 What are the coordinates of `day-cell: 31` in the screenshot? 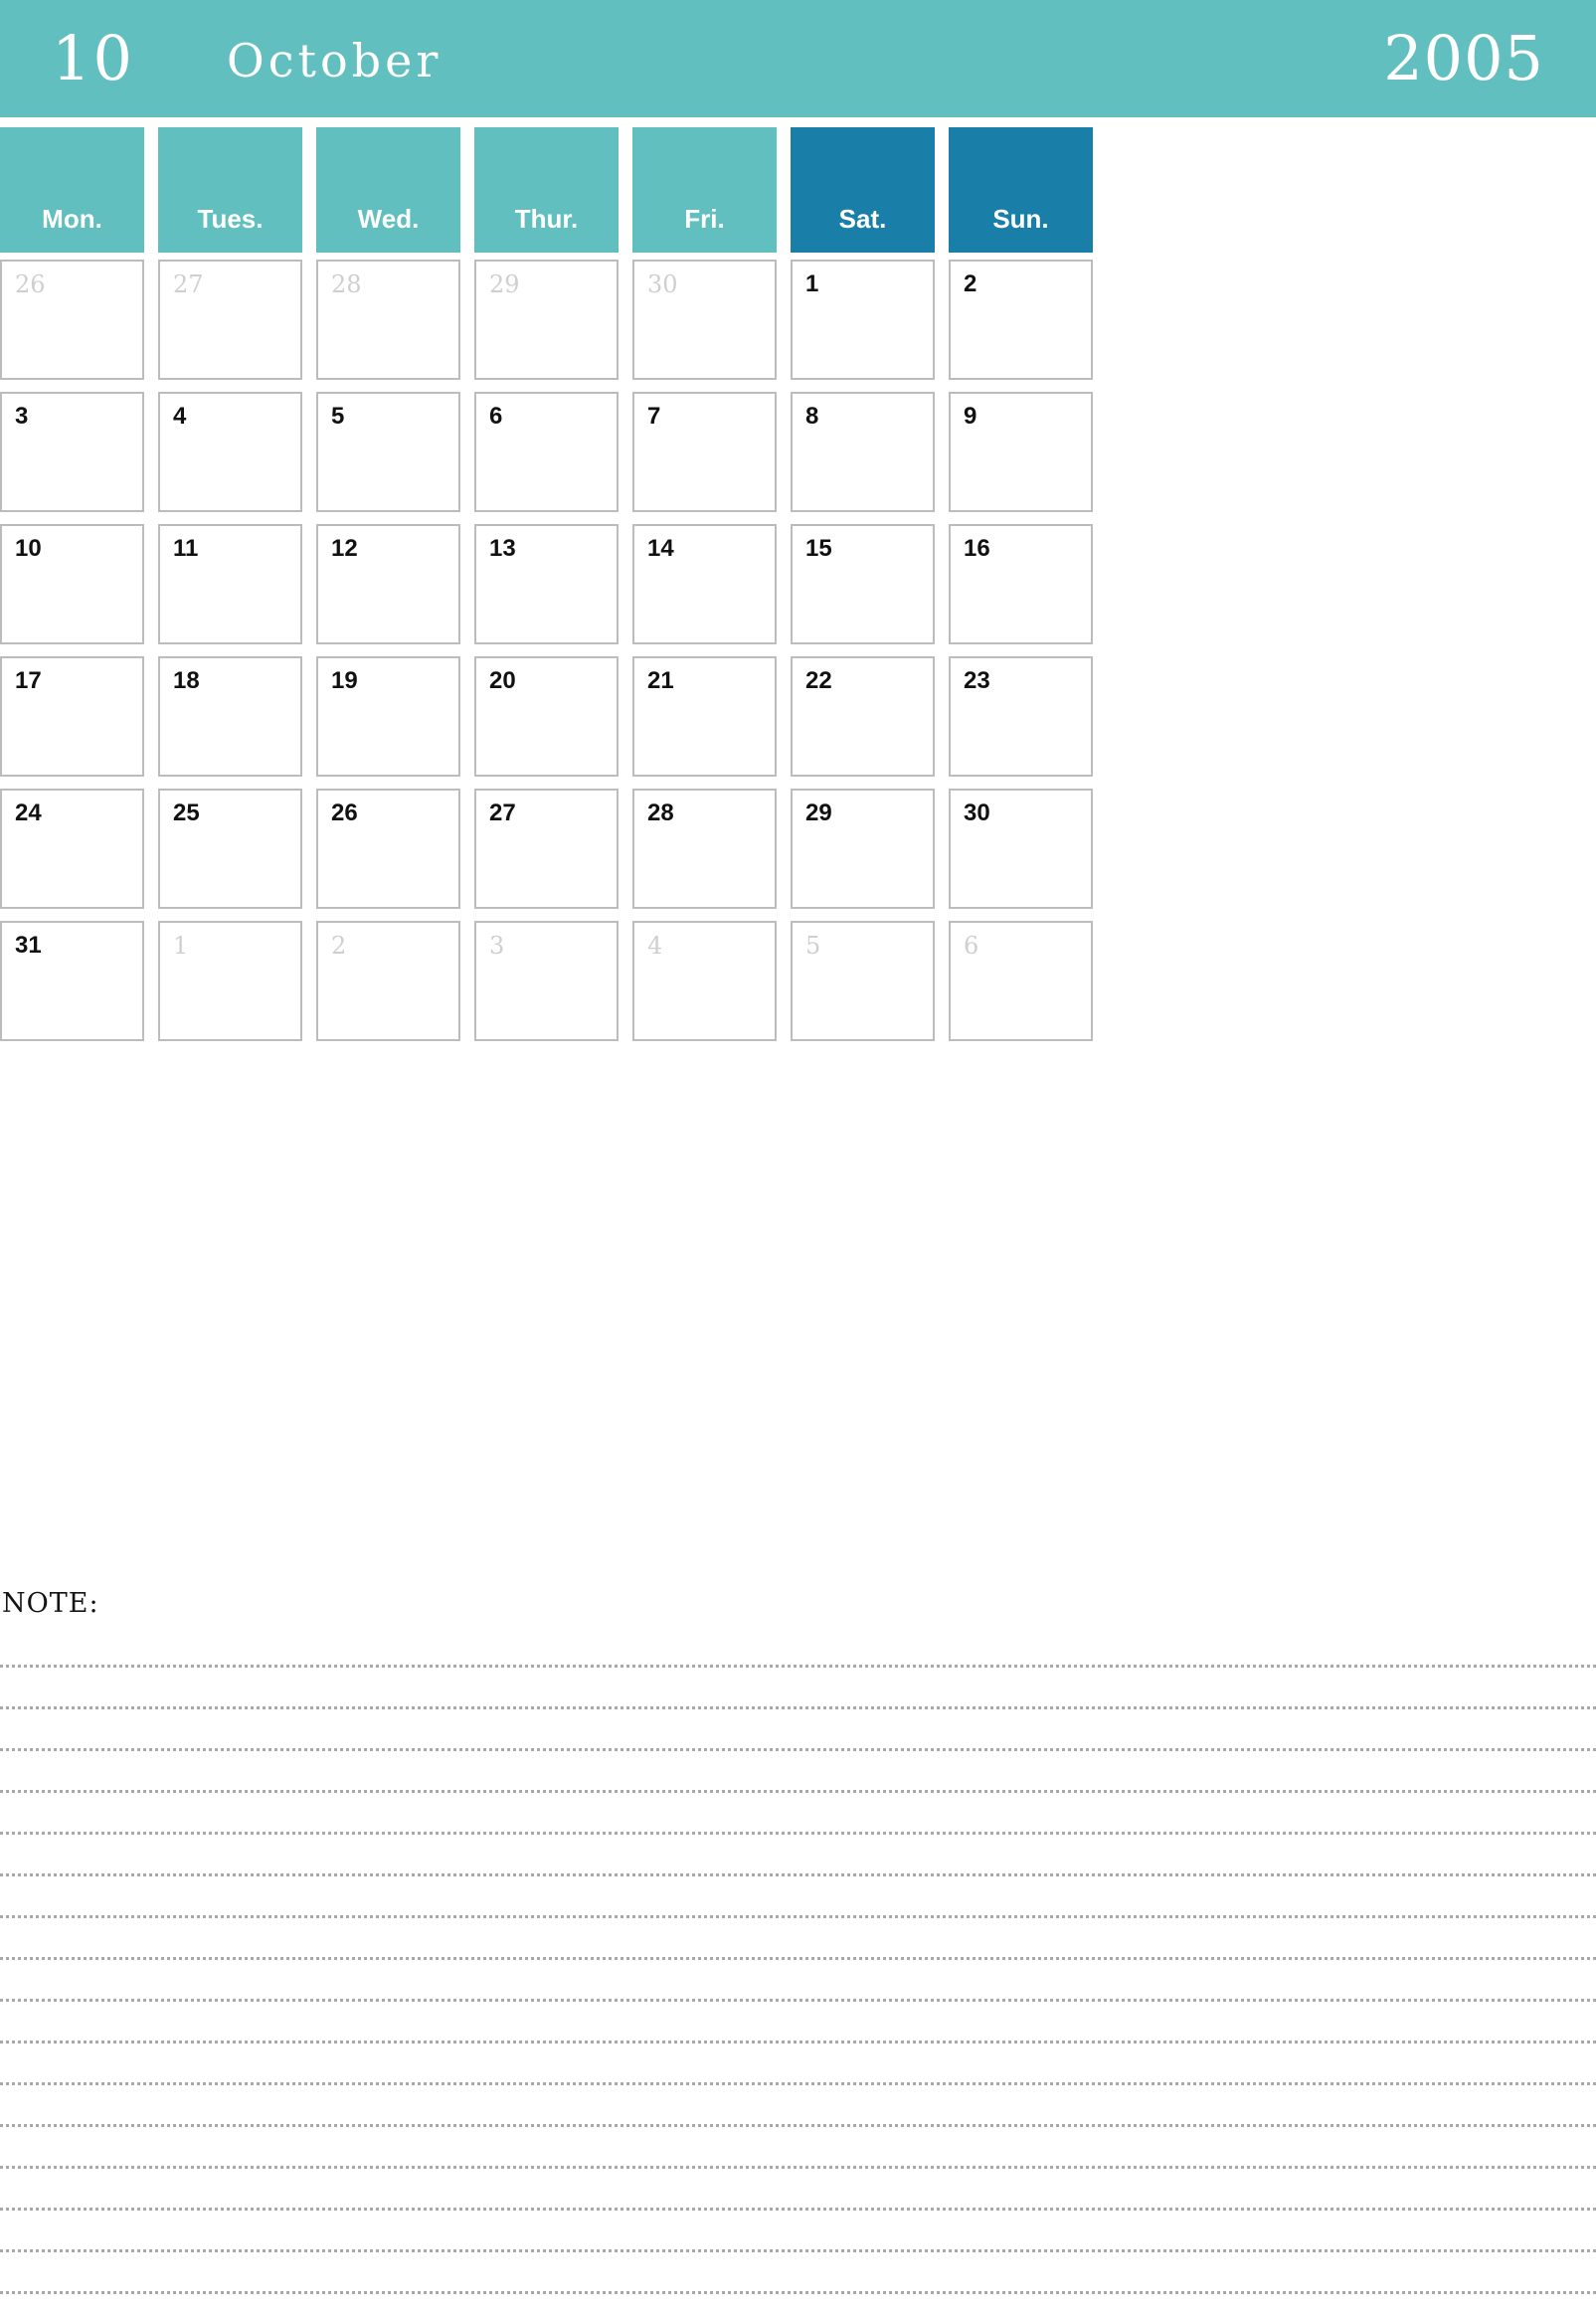 It's located at (72, 981).